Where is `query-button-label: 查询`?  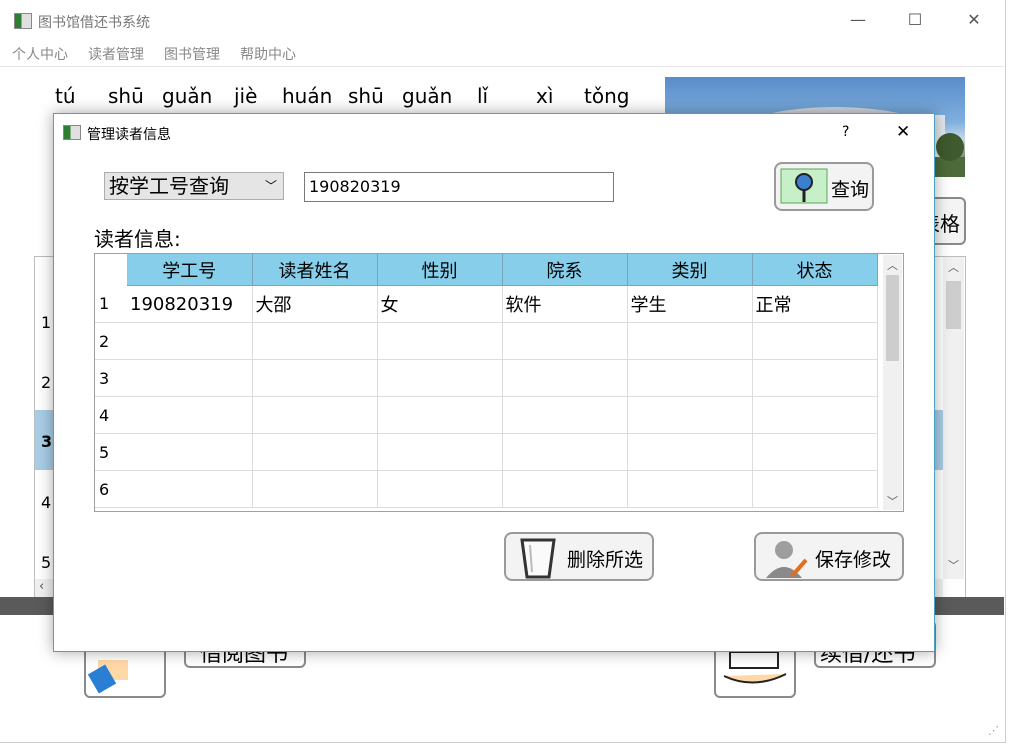
query-button-label: 查询 is located at coordinates (850, 190).